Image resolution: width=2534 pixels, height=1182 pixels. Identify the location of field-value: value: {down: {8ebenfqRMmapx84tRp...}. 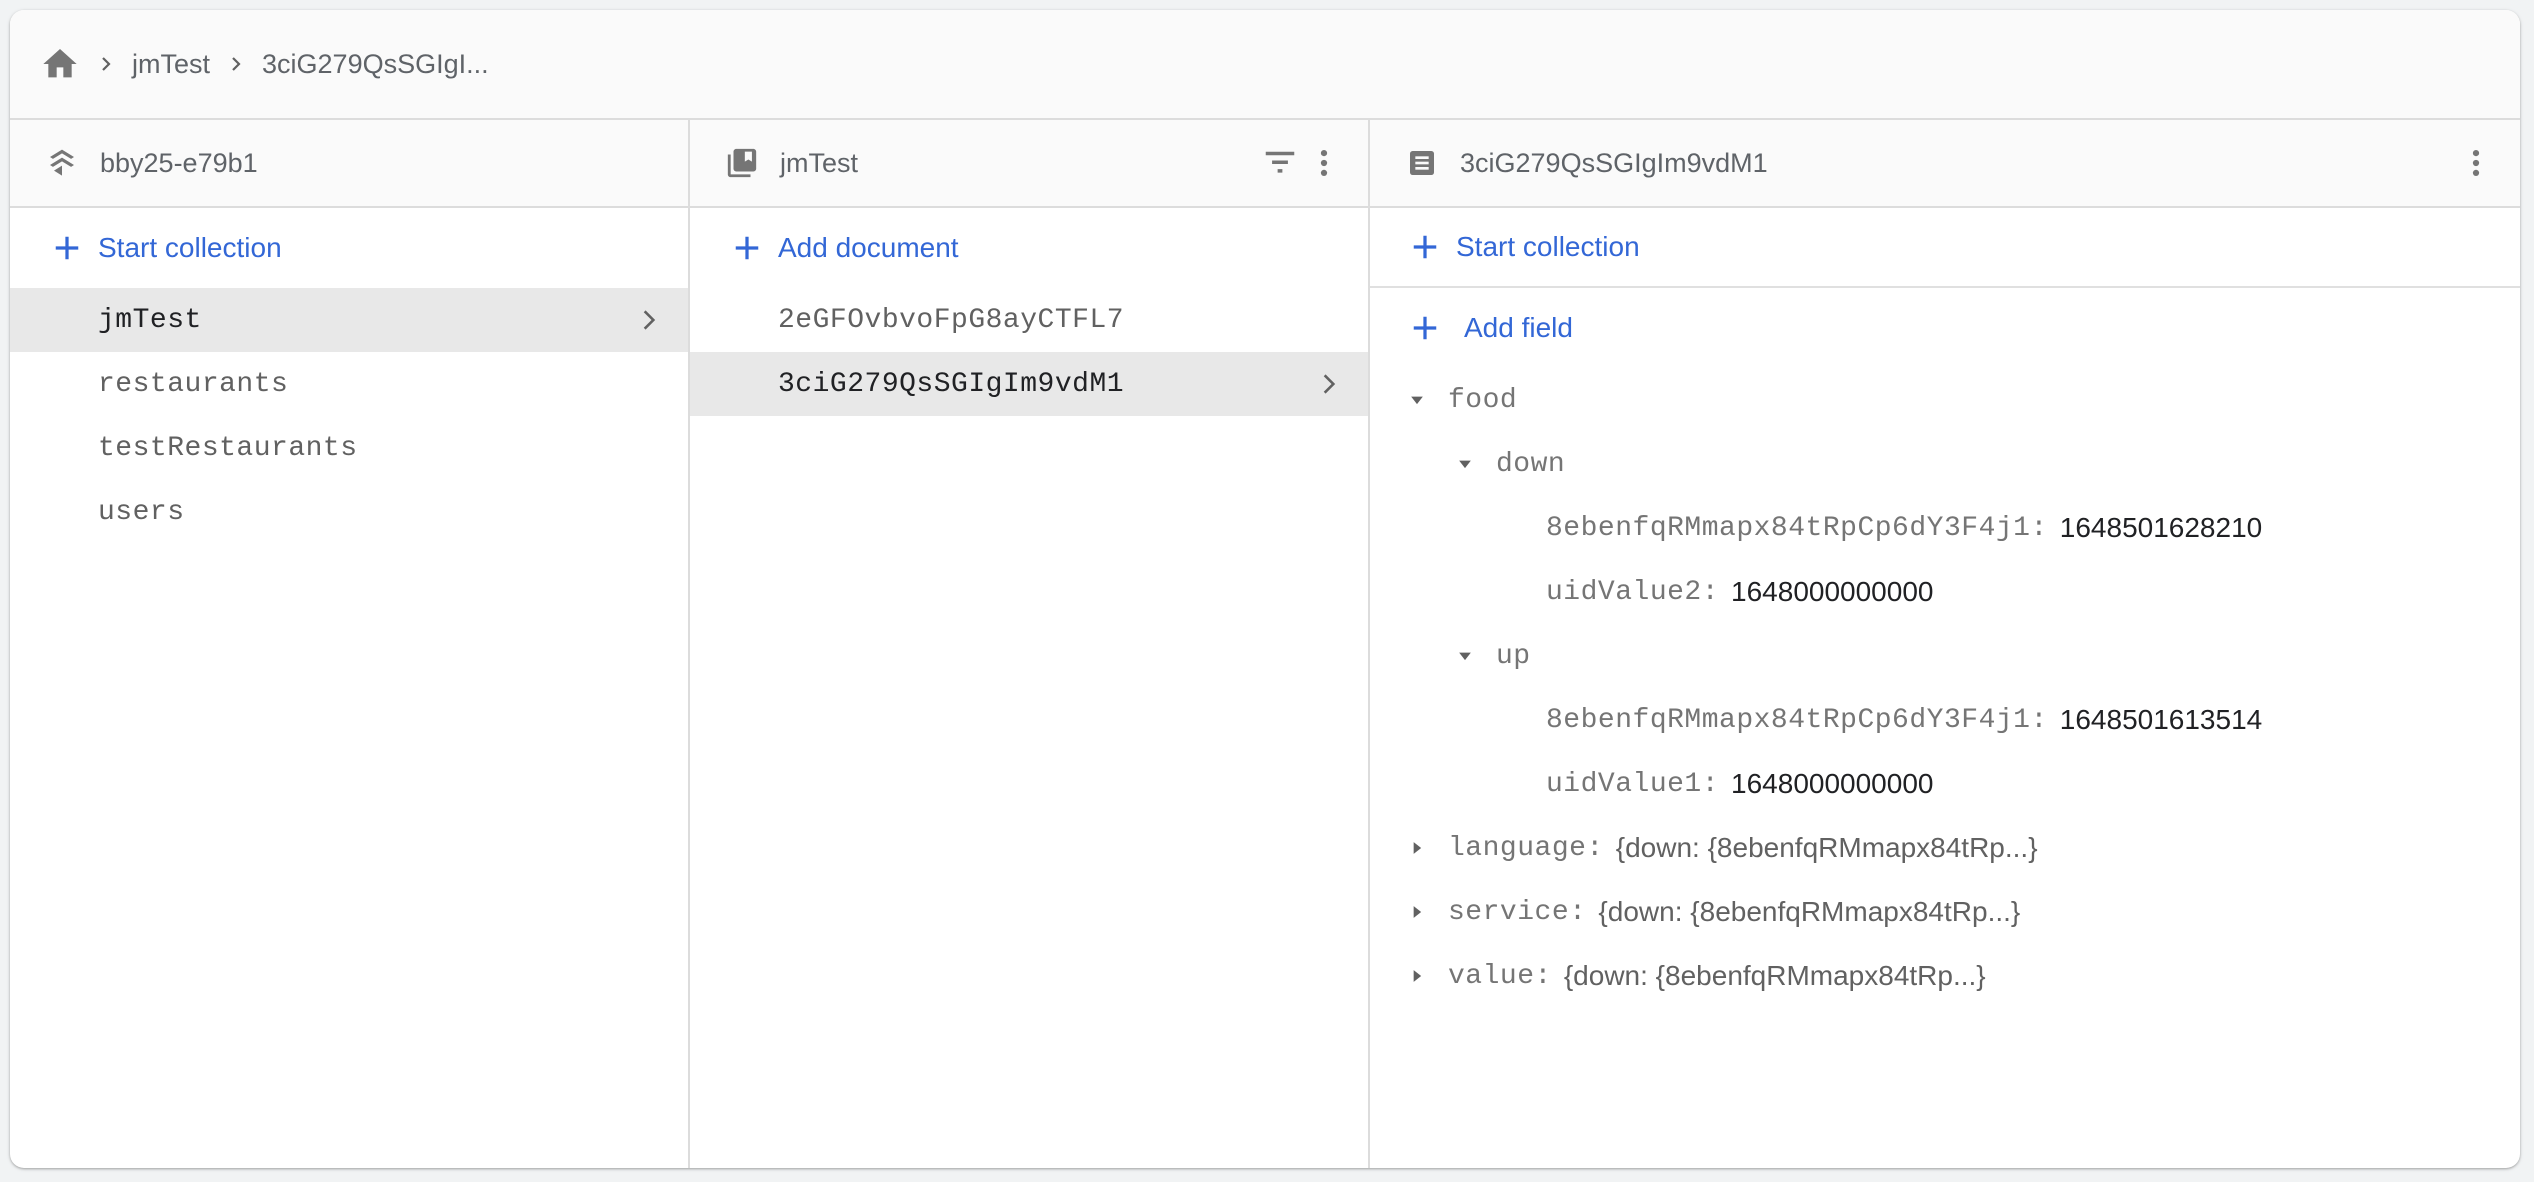
(1945, 976).